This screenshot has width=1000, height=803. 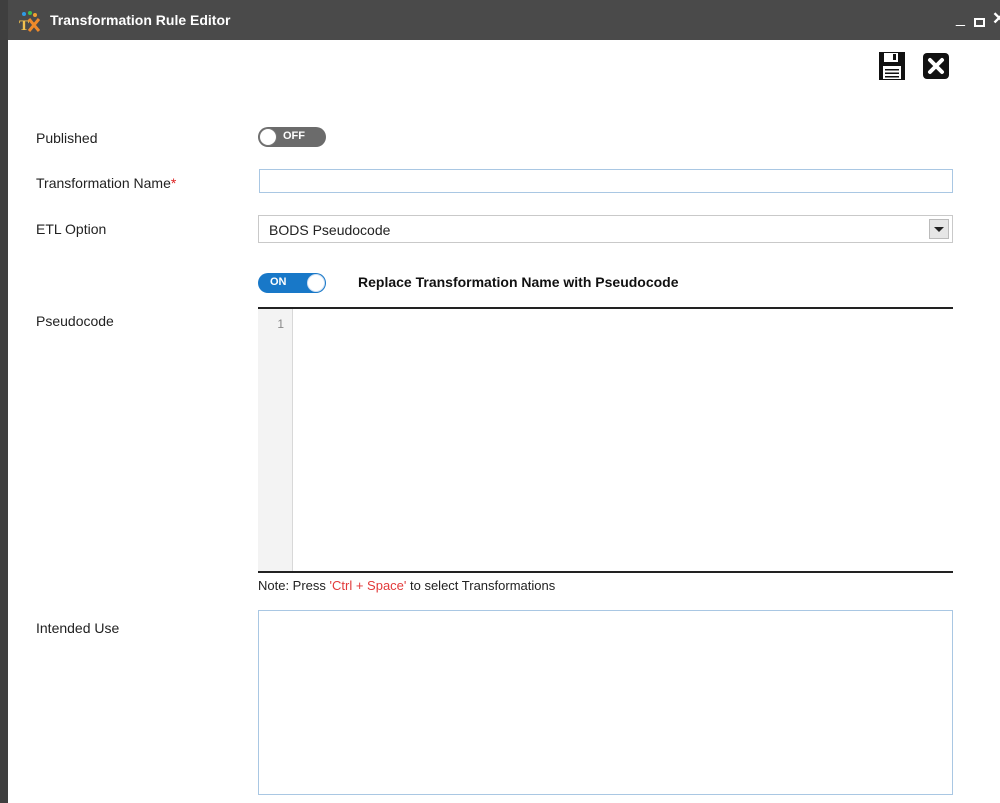 What do you see at coordinates (4, 401) in the screenshot?
I see `window-frame-left` at bounding box center [4, 401].